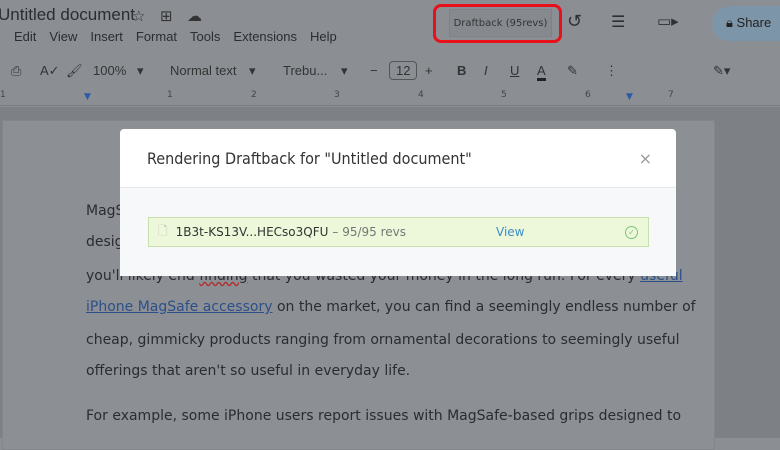 This screenshot has height=450, width=780. What do you see at coordinates (179, 307) in the screenshot?
I see `link: iPhone MagSafe accessory` at bounding box center [179, 307].